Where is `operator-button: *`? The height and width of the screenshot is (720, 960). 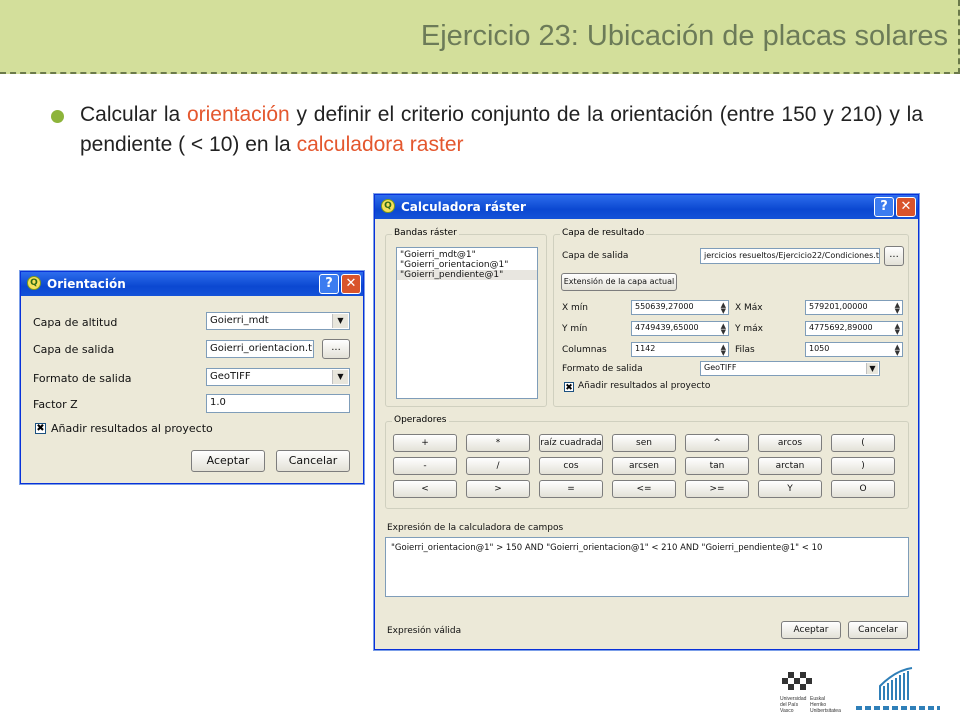
operator-button: * is located at coordinates (498, 443).